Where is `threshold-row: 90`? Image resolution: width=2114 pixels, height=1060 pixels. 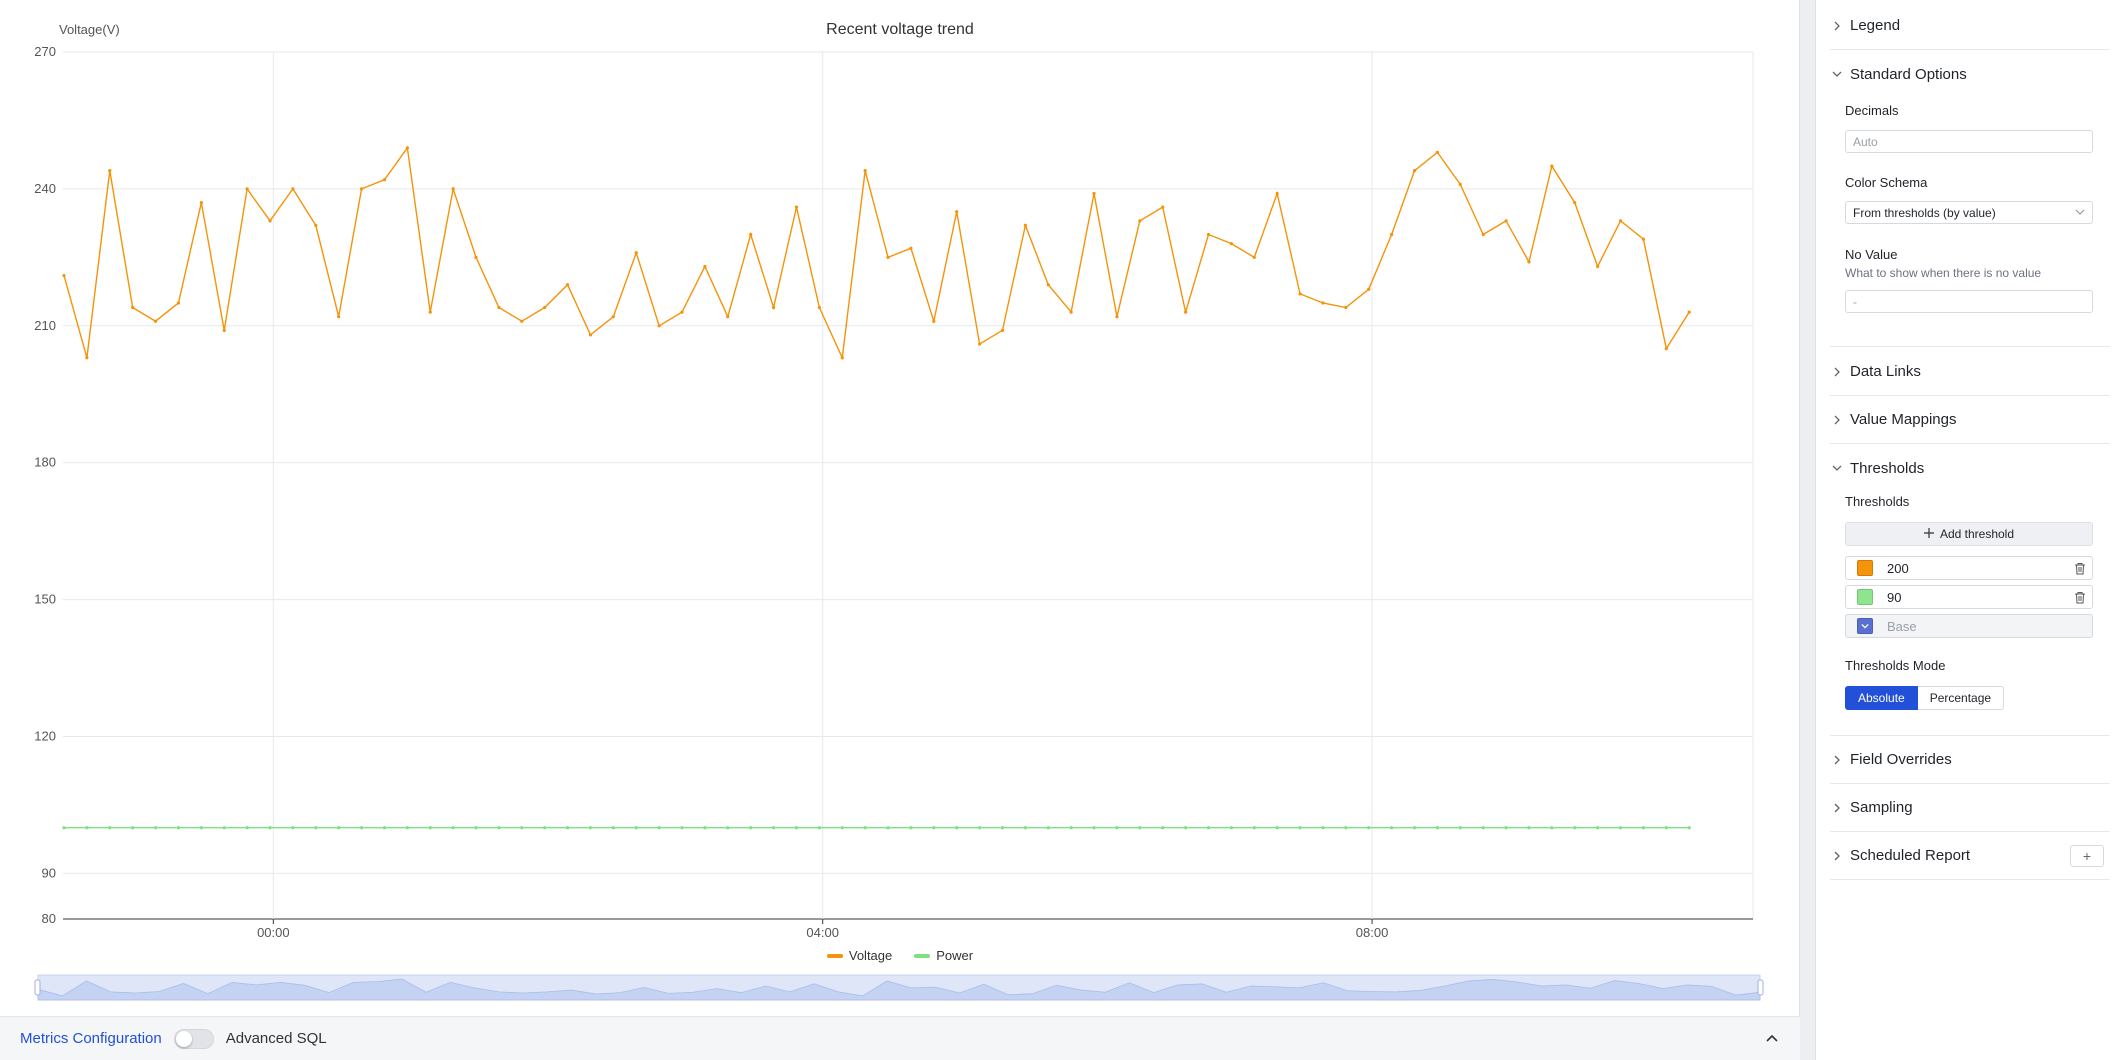
threshold-row: 90 is located at coordinates (1969, 597).